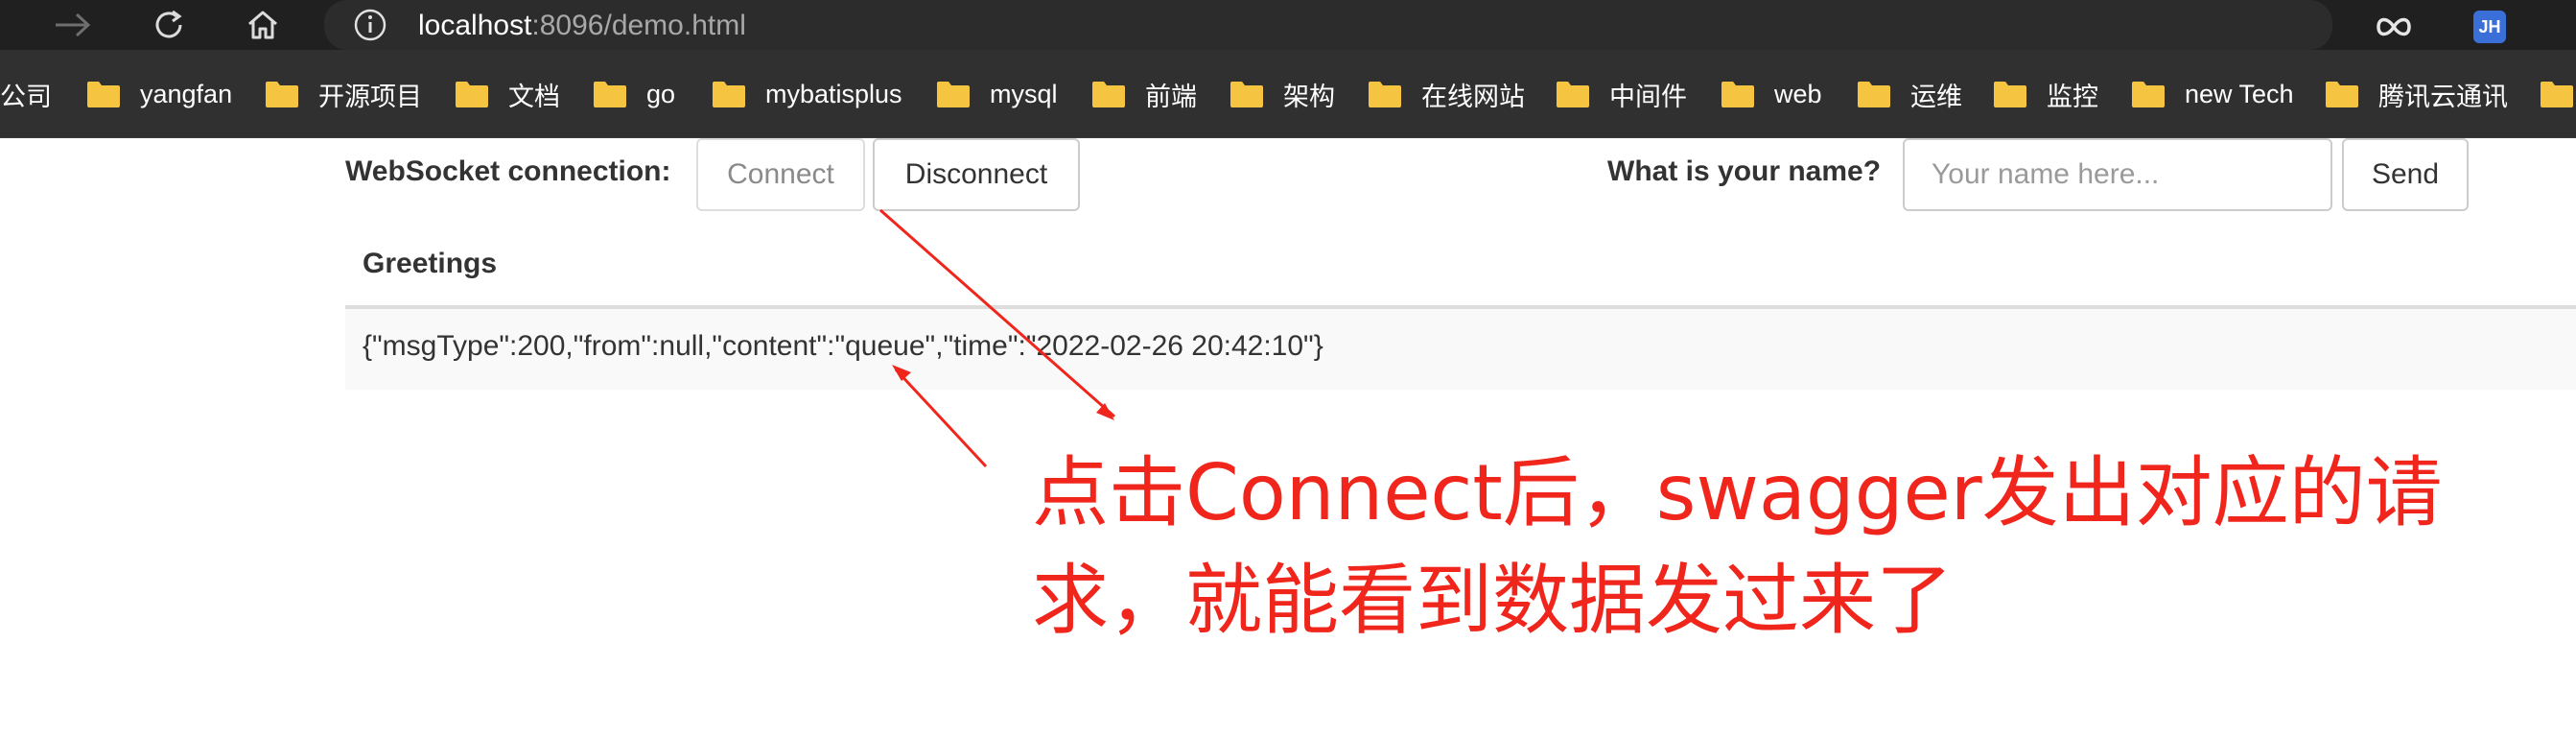 This screenshot has height=738, width=2576. What do you see at coordinates (1798, 93) in the screenshot?
I see `bookmark-label: web` at bounding box center [1798, 93].